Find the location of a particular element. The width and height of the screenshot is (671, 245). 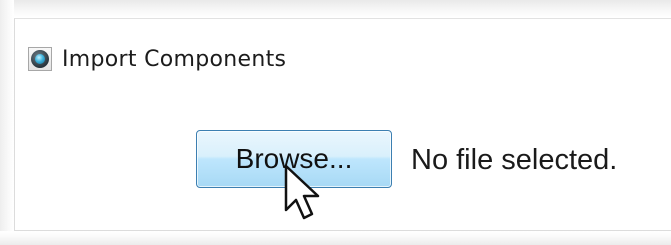

radio-selected-icon is located at coordinates (40, 59).